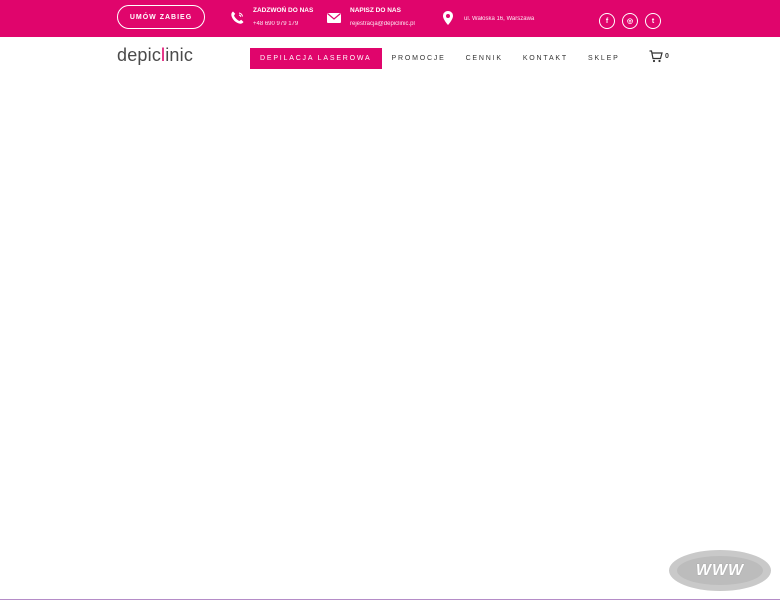  I want to click on phone-icon, so click(237, 17).